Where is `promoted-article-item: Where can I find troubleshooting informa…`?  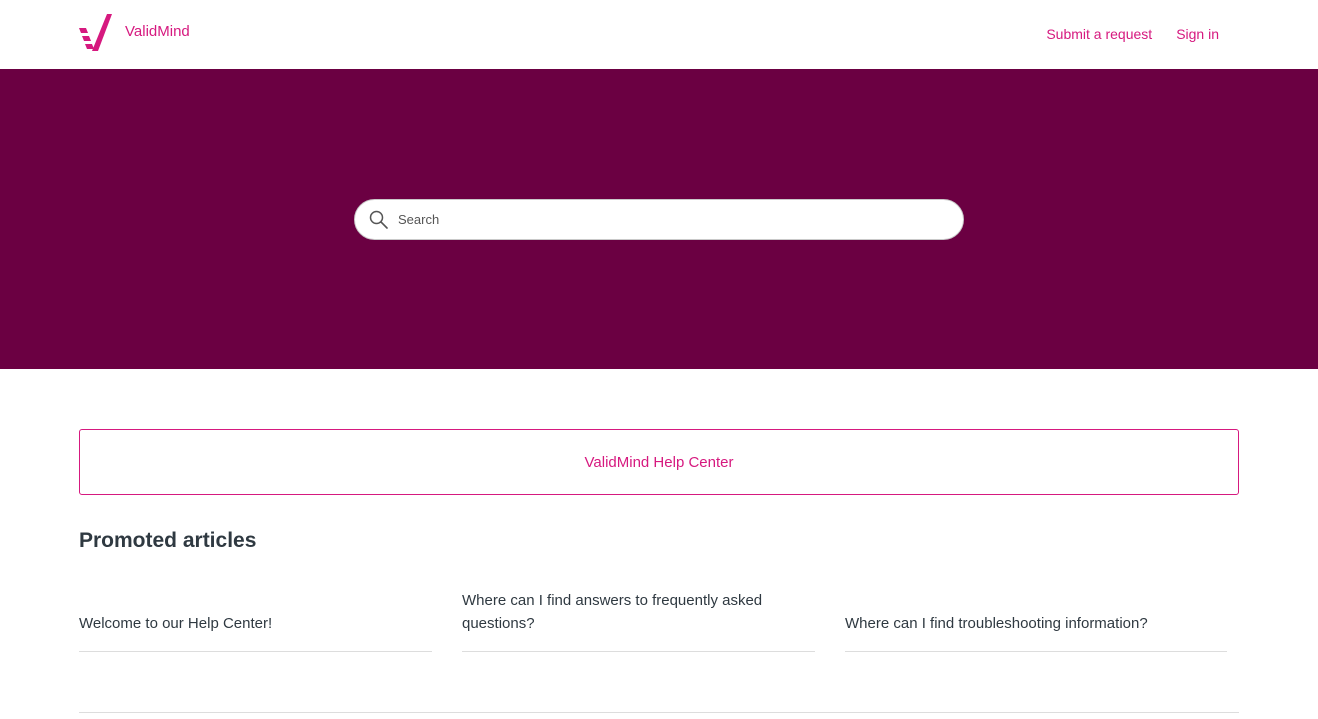
promoted-article-item: Where can I find troubleshooting informa… is located at coordinates (1036, 621).